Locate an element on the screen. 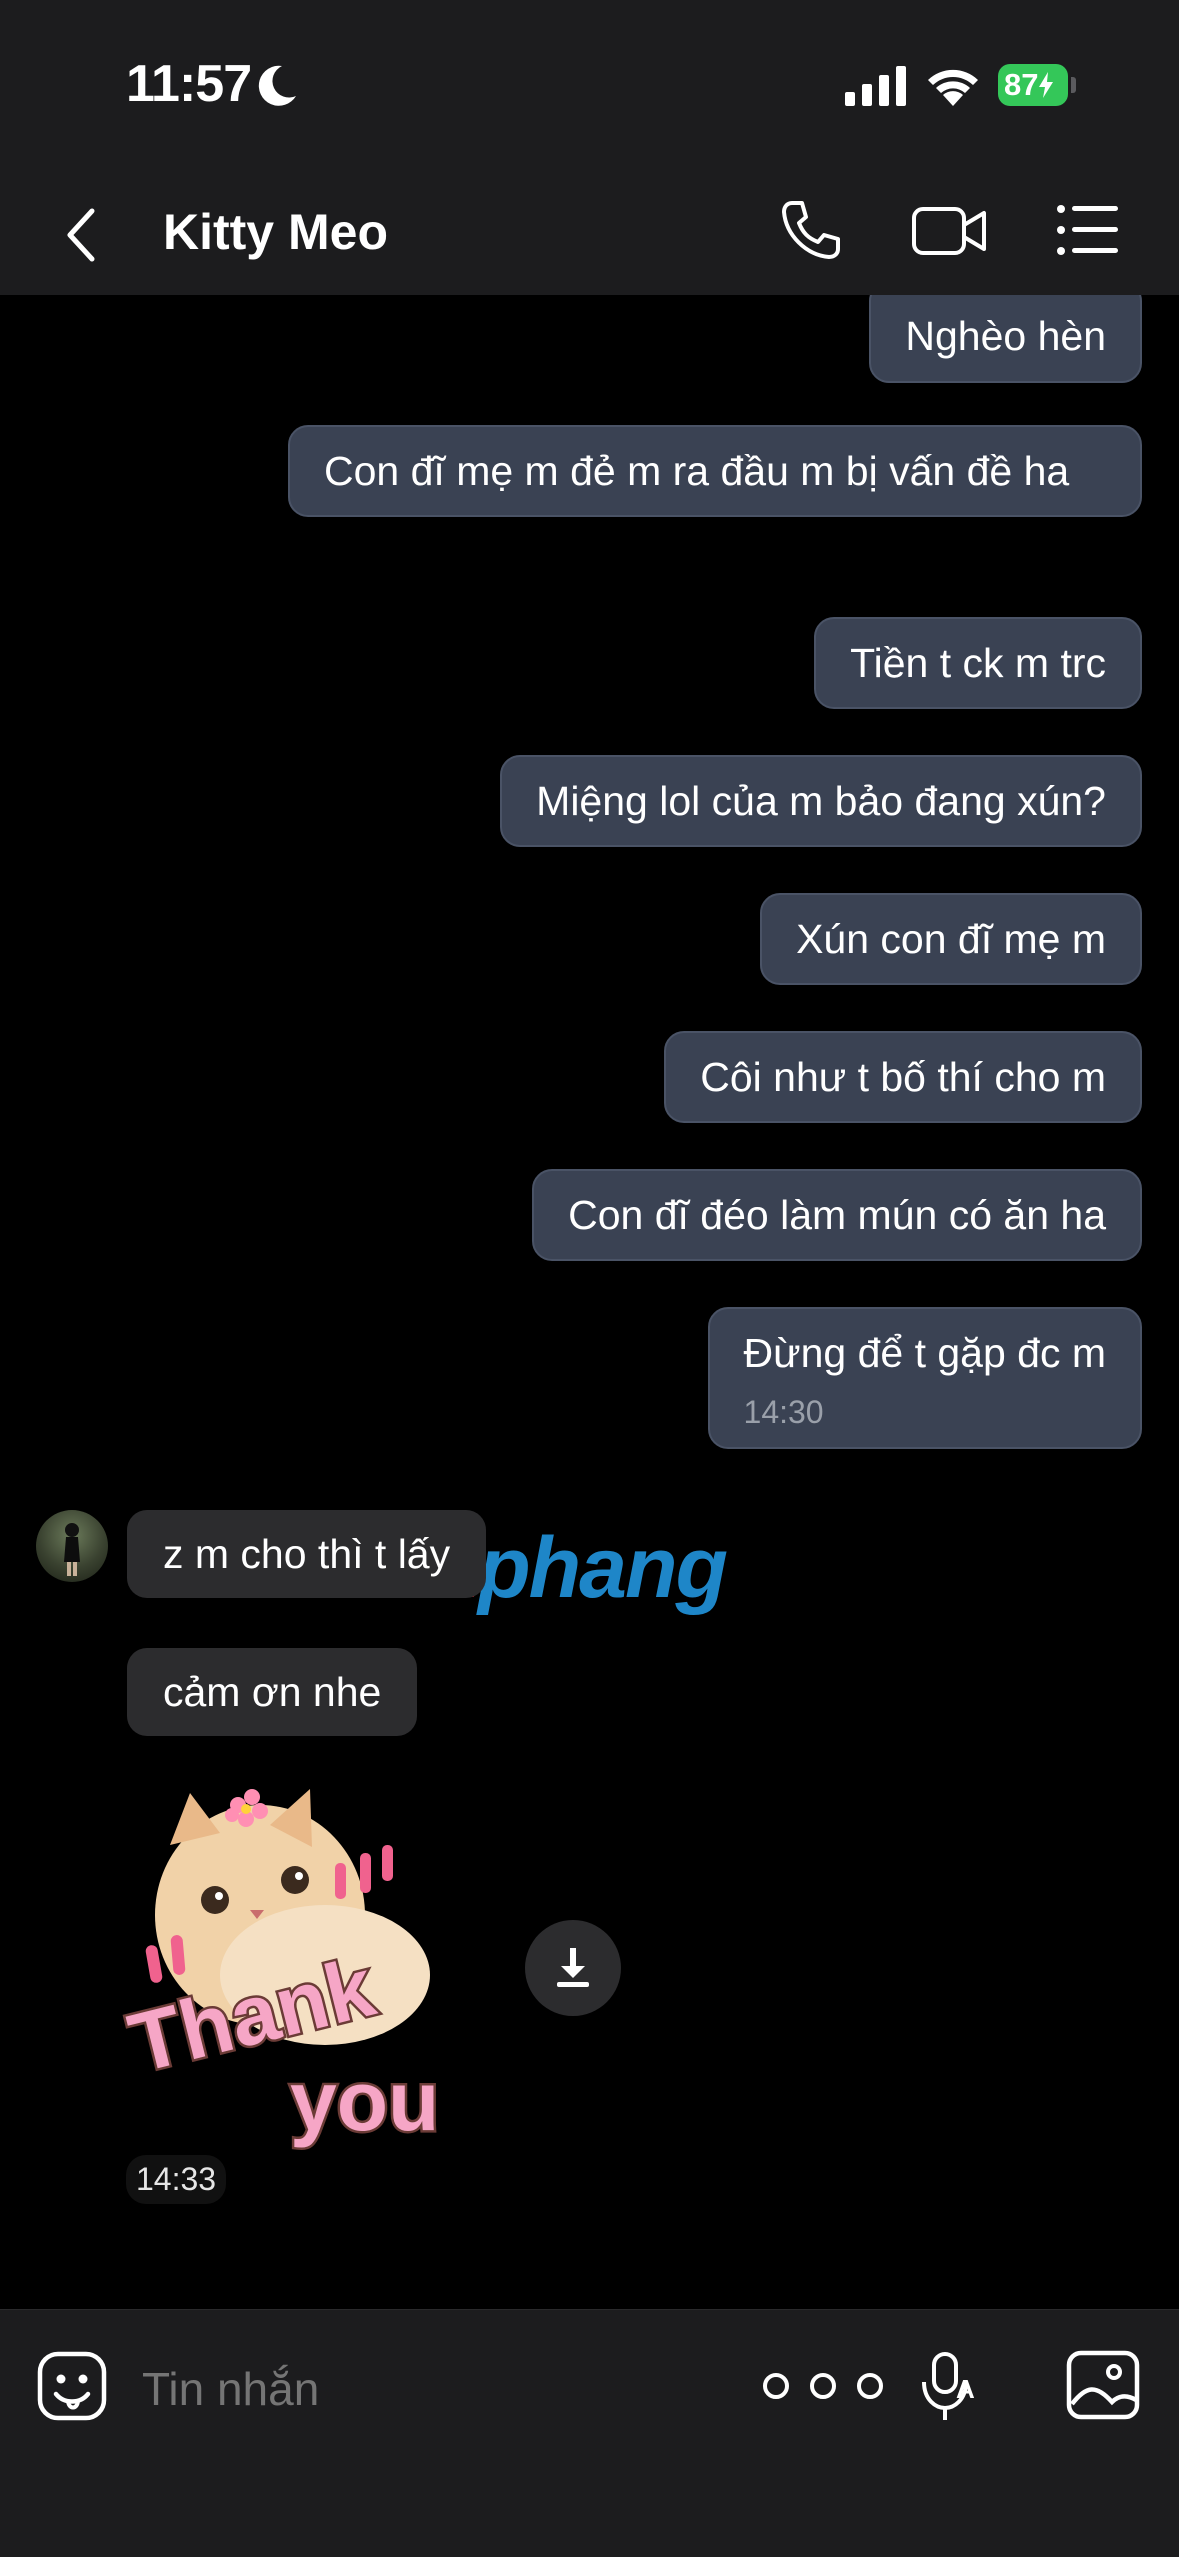  outgoing-message: Con đĩ mẹ m đẻ m ra đầu m bị vấn đề ha is located at coordinates (715, 471).